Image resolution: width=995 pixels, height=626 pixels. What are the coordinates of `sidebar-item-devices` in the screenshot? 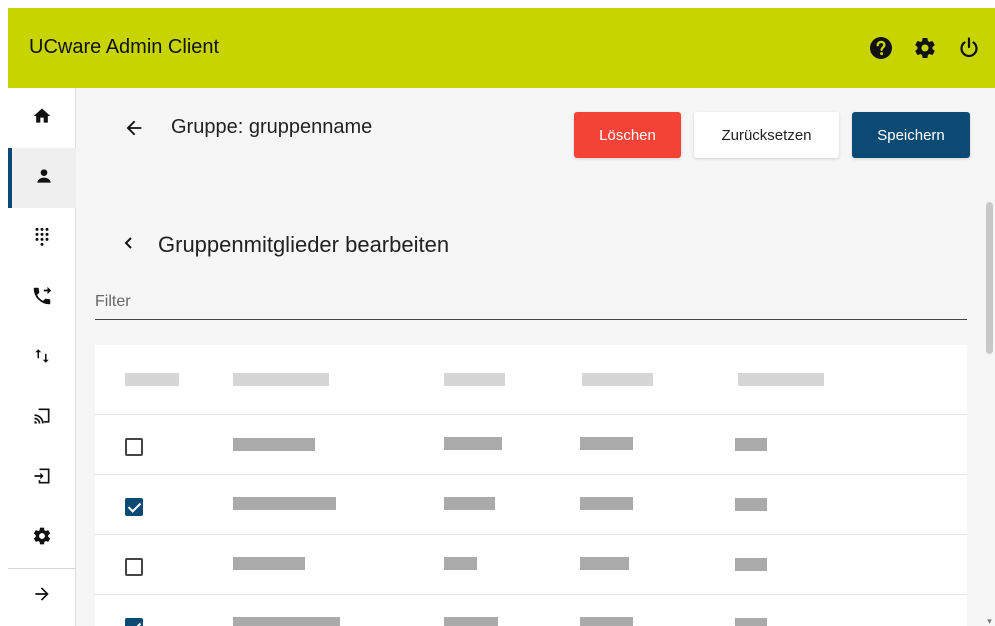 It's located at (42, 418).